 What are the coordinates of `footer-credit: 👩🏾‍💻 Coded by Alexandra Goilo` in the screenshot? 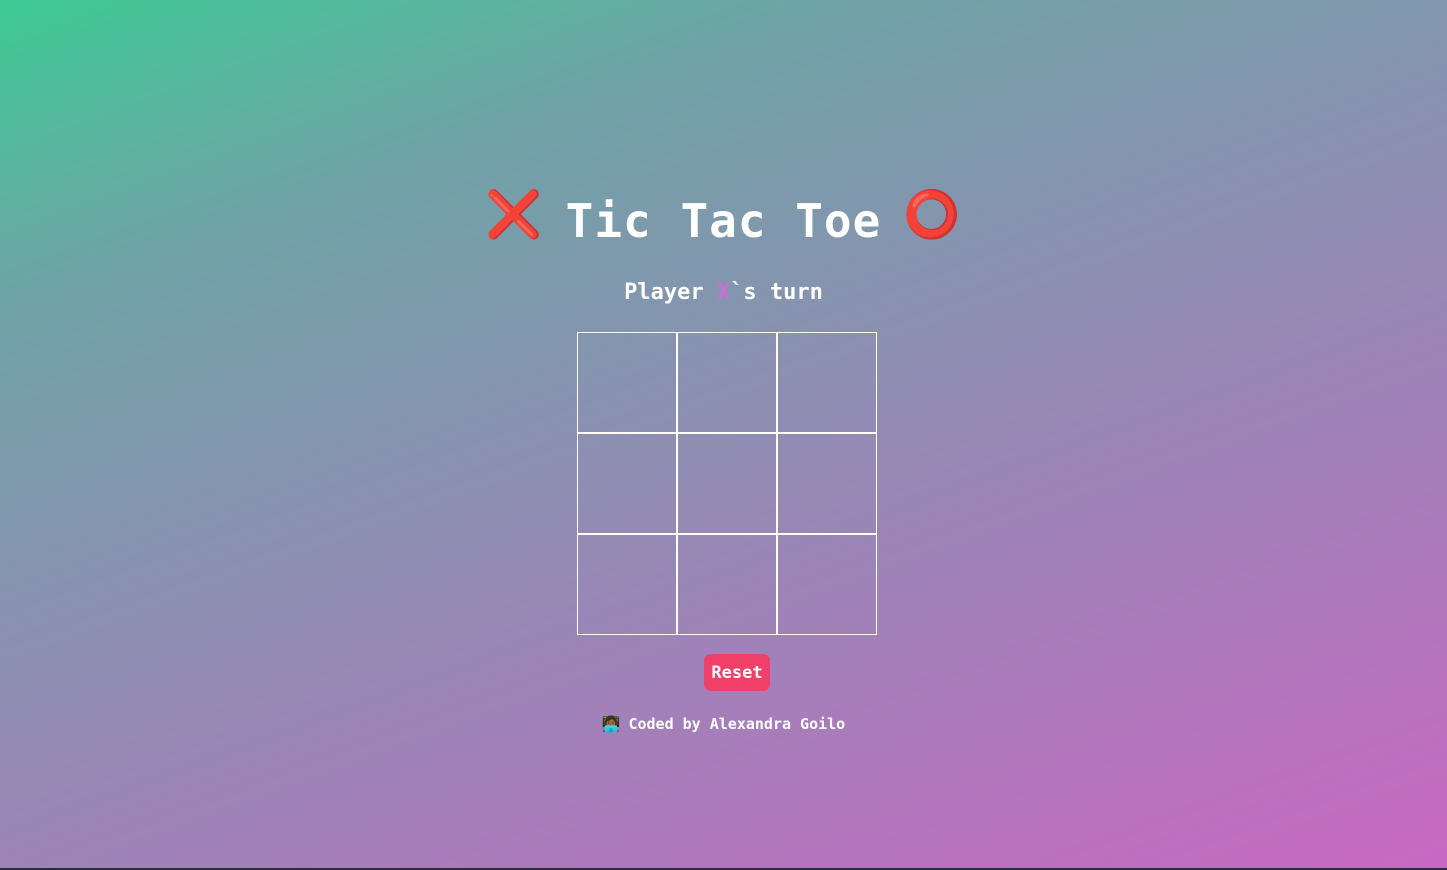 It's located at (723, 723).